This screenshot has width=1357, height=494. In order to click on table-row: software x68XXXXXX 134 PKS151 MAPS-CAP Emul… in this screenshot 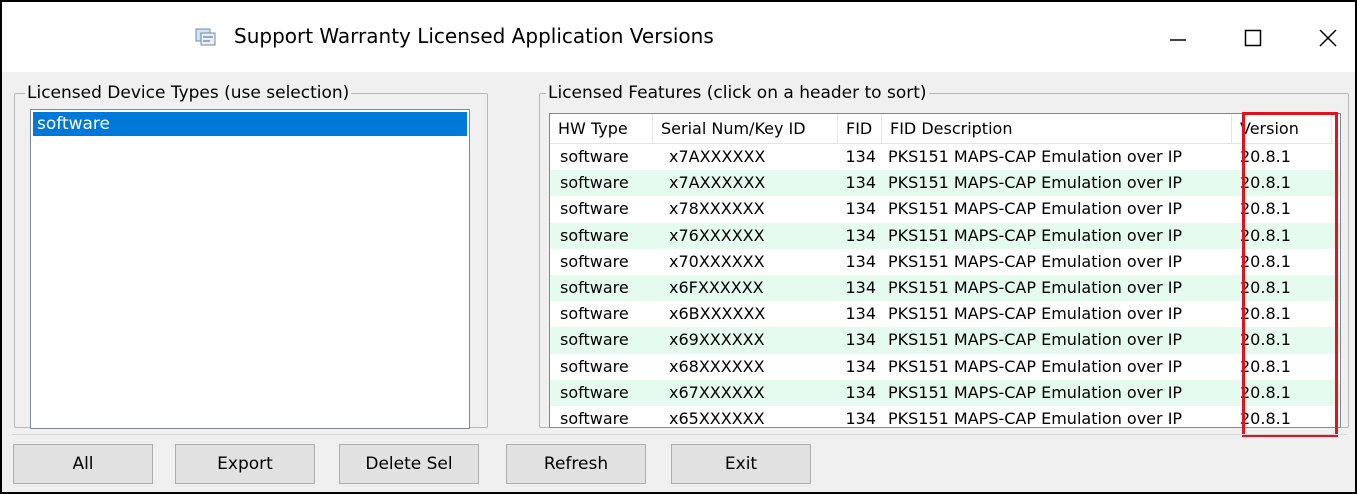, I will do `click(945, 367)`.